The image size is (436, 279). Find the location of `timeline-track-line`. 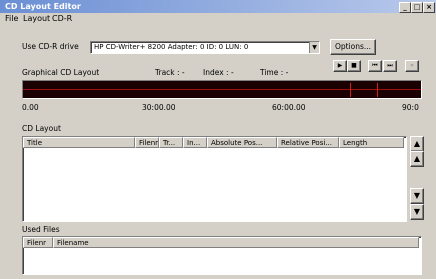

timeline-track-line is located at coordinates (222, 89).